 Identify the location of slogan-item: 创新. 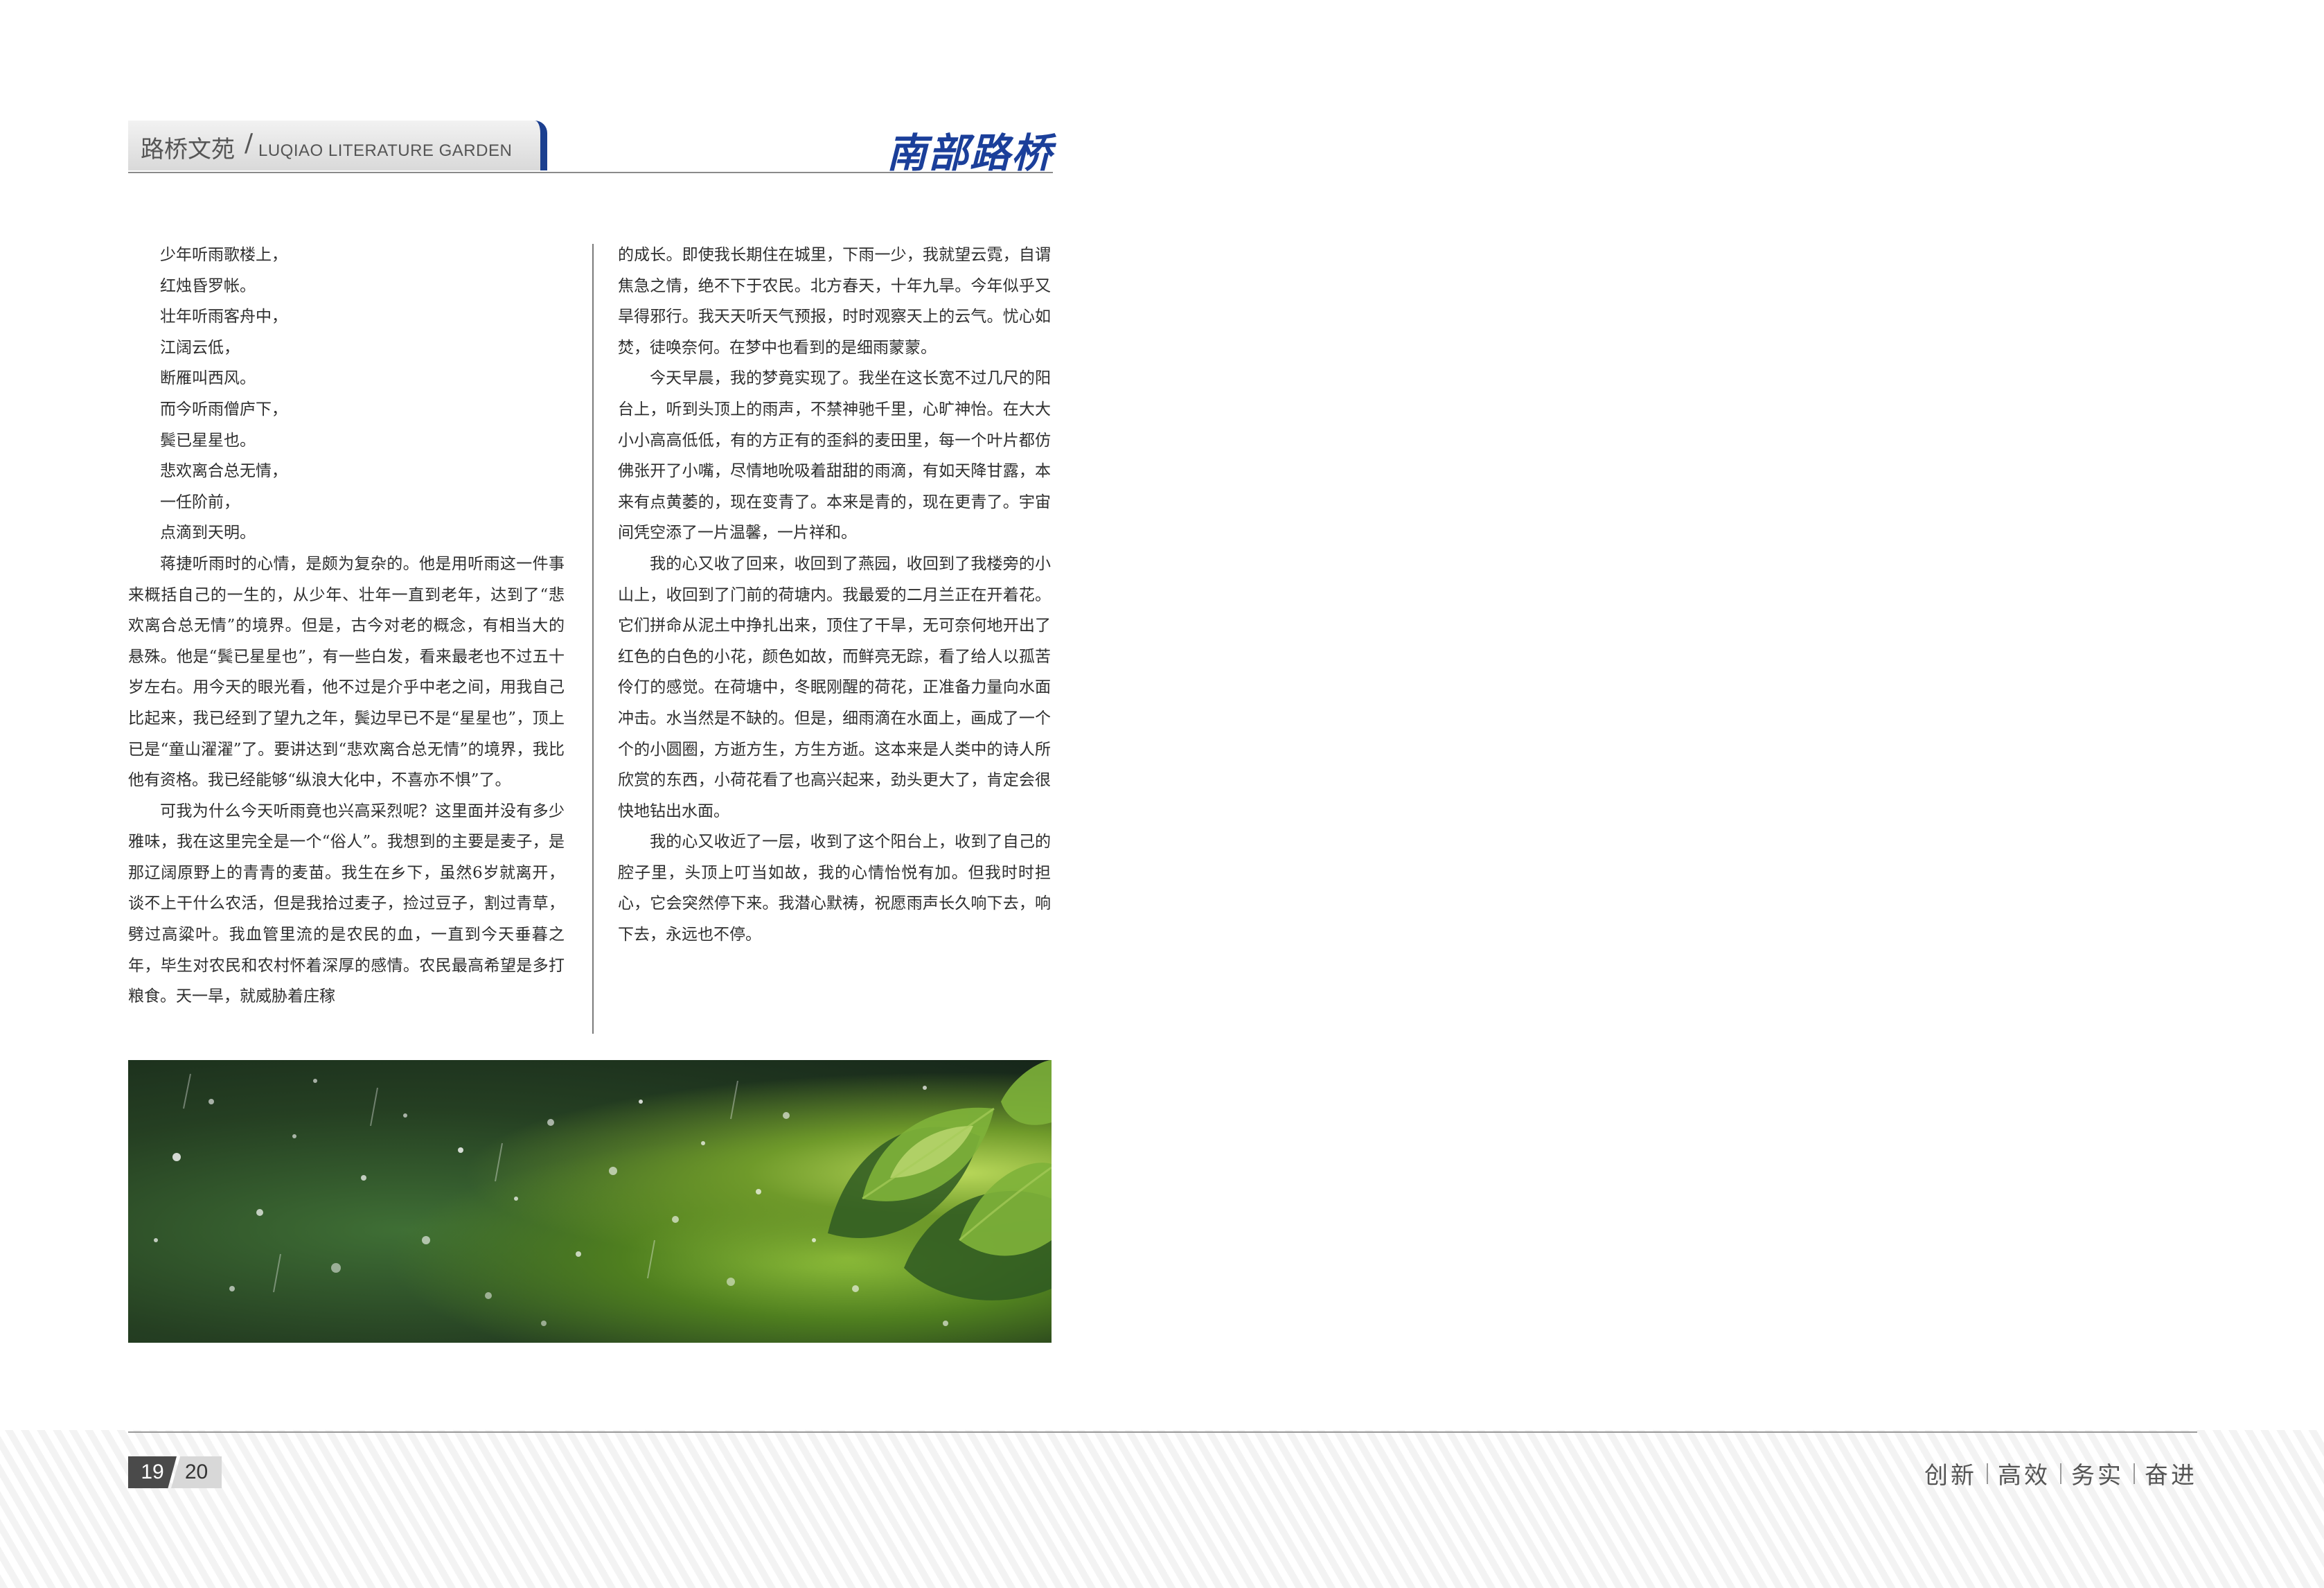
(1950, 1476).